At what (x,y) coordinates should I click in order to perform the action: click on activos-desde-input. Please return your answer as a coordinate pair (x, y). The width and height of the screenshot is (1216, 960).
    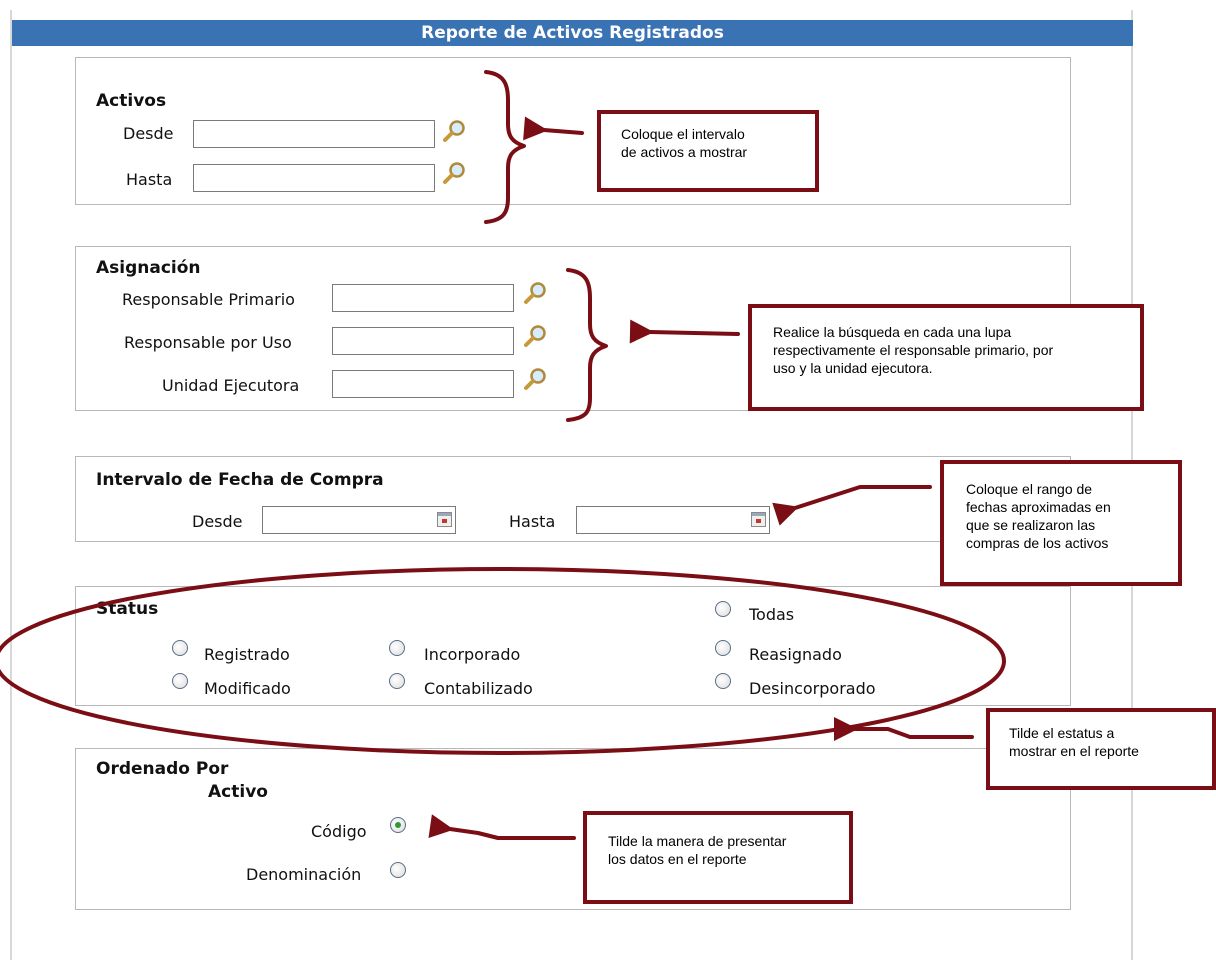
    Looking at the image, I should click on (314, 134).